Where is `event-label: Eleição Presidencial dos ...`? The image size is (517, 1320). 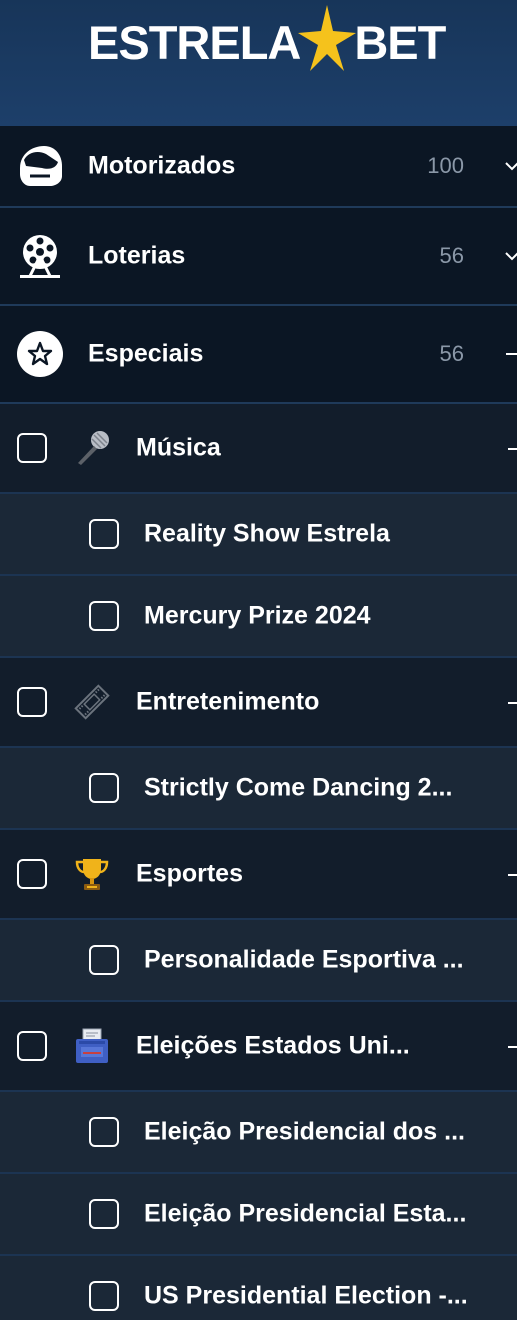
event-label: Eleição Presidencial dos ... is located at coordinates (304, 1131).